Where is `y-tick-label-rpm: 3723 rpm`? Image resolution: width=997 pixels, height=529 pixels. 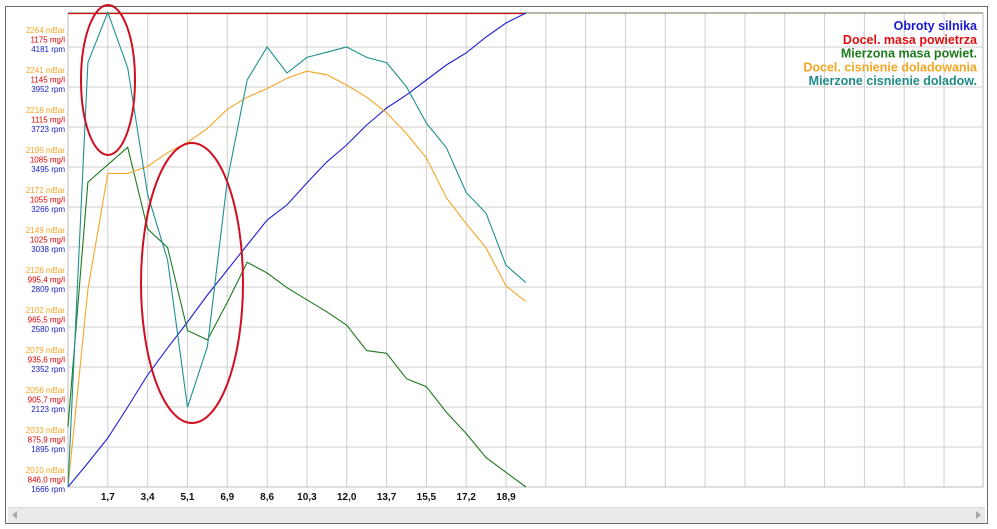 y-tick-label-rpm: 3723 rpm is located at coordinates (48, 129).